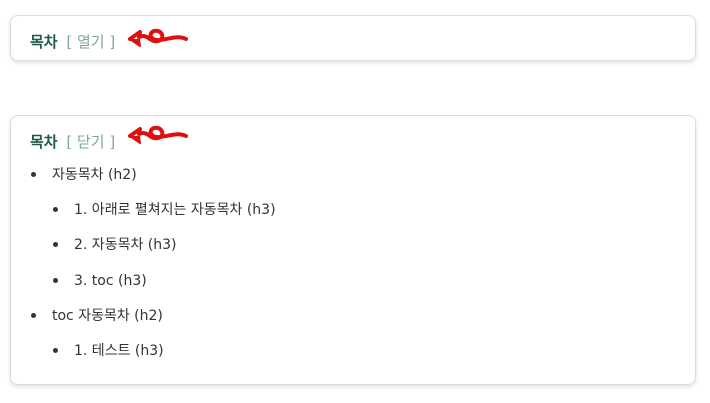 Image resolution: width=710 pixels, height=403 pixels. I want to click on toc-item-label: 1. 아래로 펼쳐지는 자동목차 (h3), so click(175, 210).